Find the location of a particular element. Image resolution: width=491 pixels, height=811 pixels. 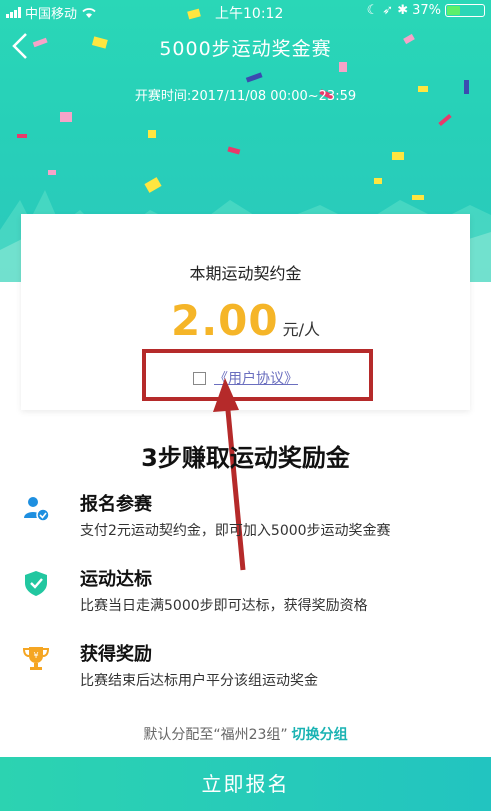

step-title: 获得奖励 is located at coordinates (116, 654).